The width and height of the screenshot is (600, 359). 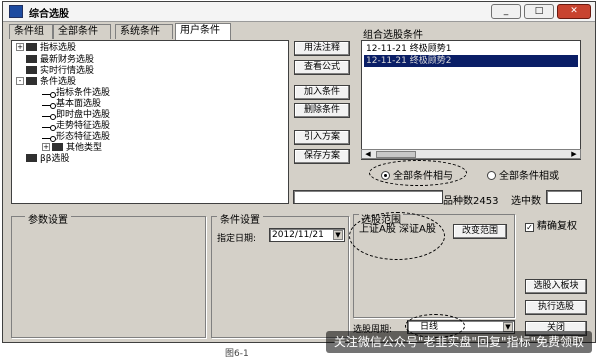 What do you see at coordinates (556, 307) in the screenshot?
I see `run-screening-button: 执行选股` at bounding box center [556, 307].